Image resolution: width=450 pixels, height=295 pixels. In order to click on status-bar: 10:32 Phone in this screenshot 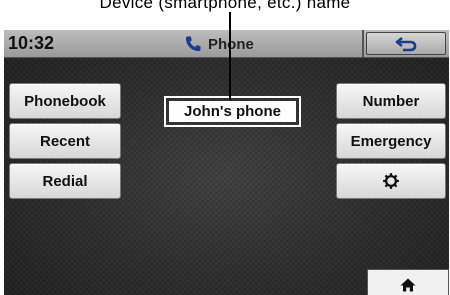, I will do `click(226, 44)`.